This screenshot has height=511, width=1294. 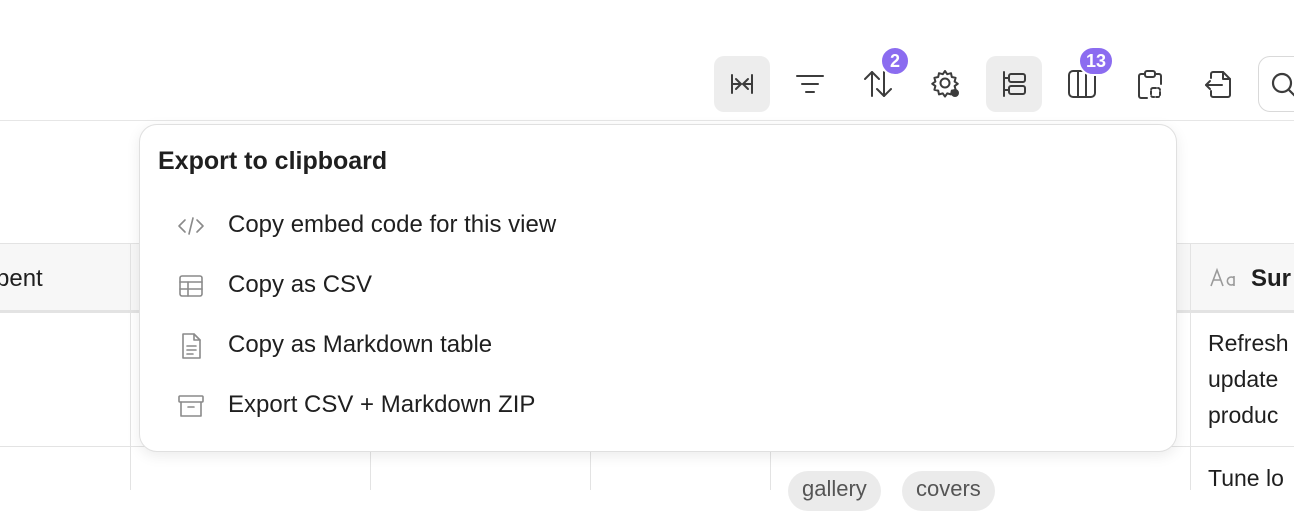 I want to click on export-zip-item: Export CSV + Markdown ZIP, so click(x=658, y=405).